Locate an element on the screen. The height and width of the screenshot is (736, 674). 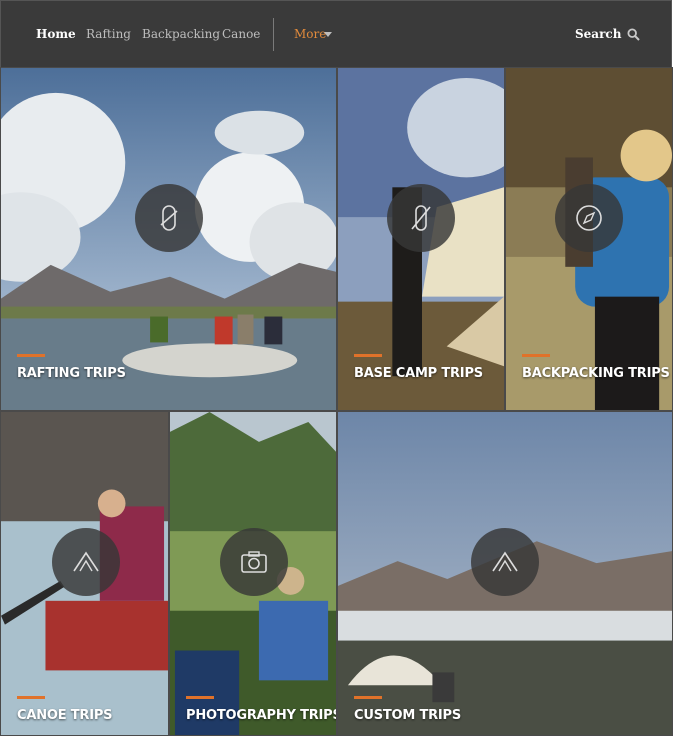
search-icon is located at coordinates (633, 34).